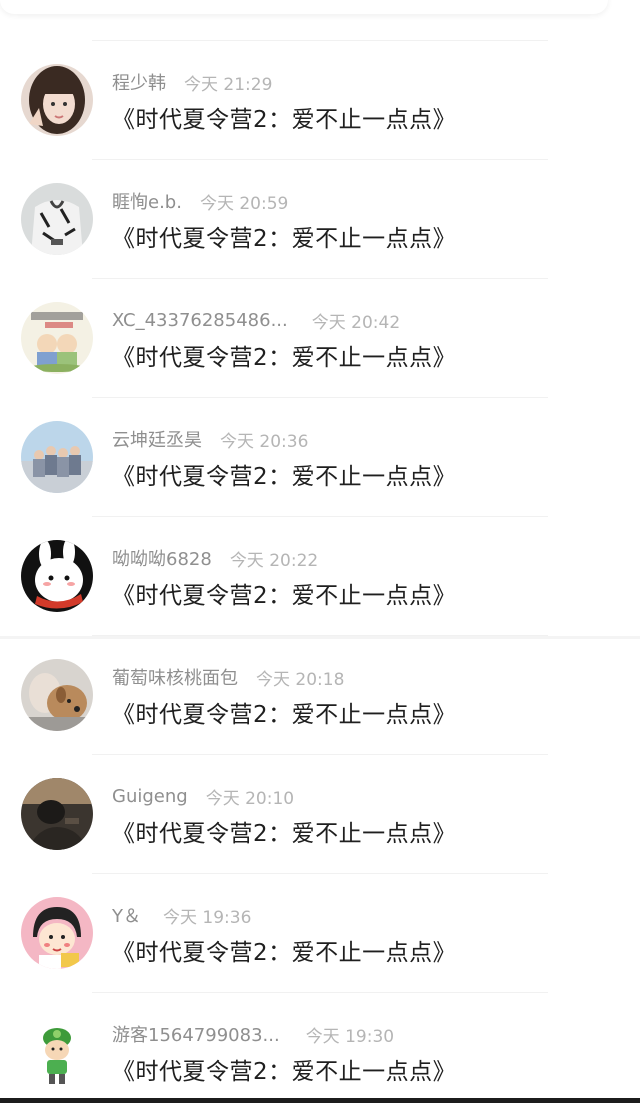 Image resolution: width=640 pixels, height=1111 pixels. What do you see at coordinates (264, 441) in the screenshot?
I see `timestamp: 今天 20:36` at bounding box center [264, 441].